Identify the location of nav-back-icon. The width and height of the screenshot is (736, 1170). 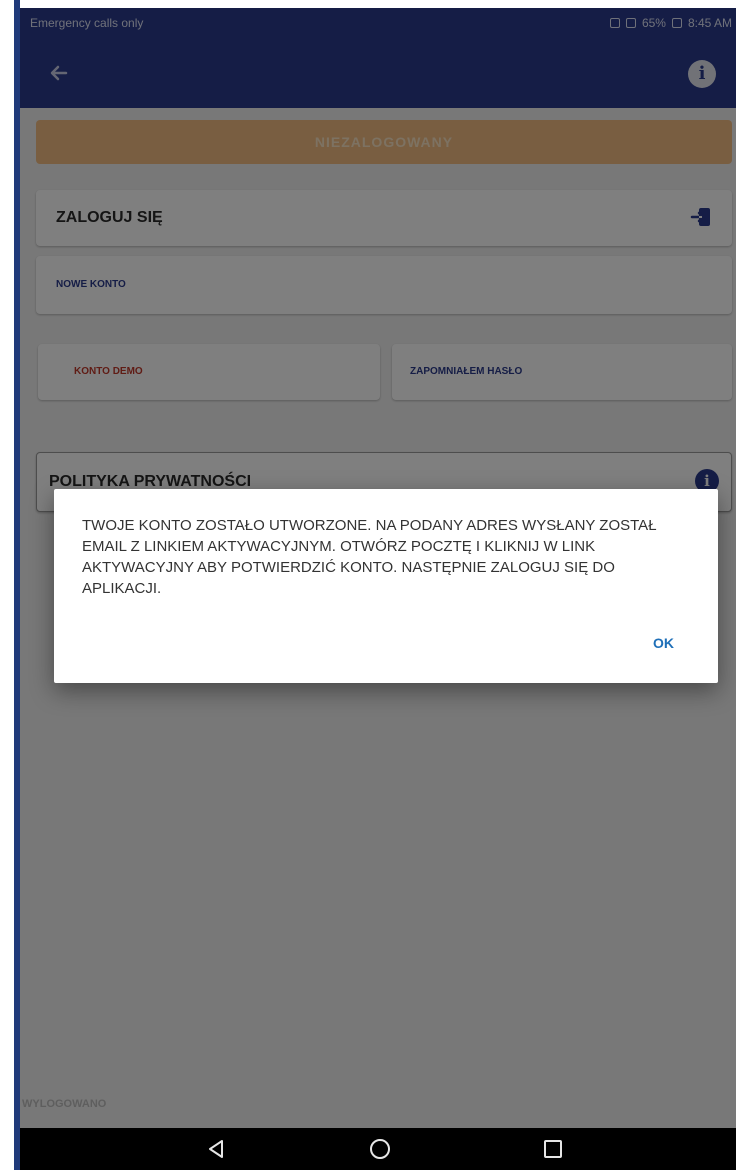
(216, 1149).